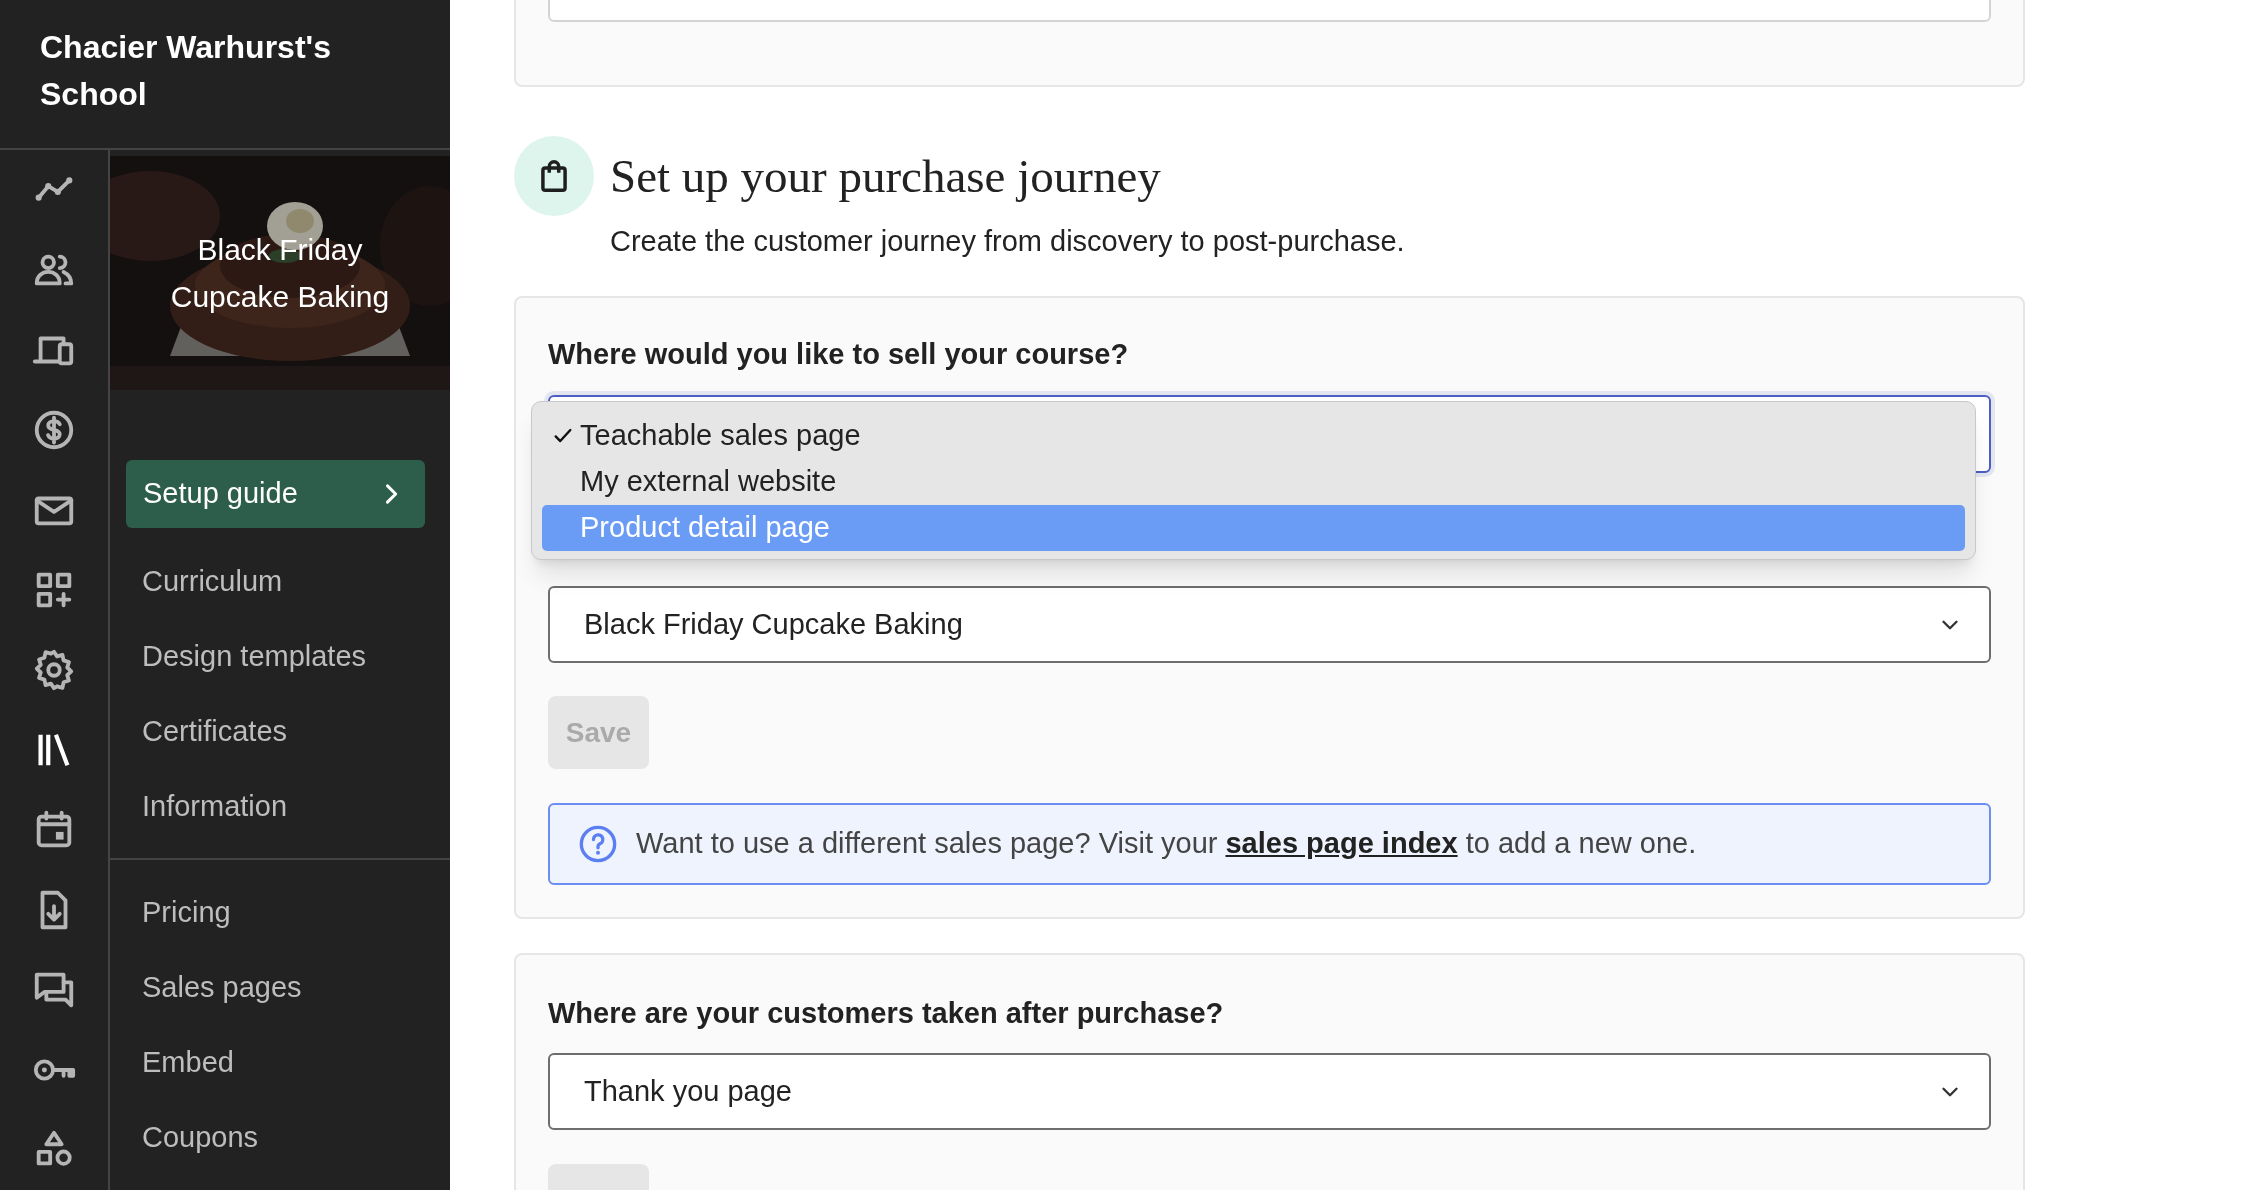 This screenshot has width=2246, height=1190. What do you see at coordinates (254, 656) in the screenshot?
I see `nav-link: Design templates` at bounding box center [254, 656].